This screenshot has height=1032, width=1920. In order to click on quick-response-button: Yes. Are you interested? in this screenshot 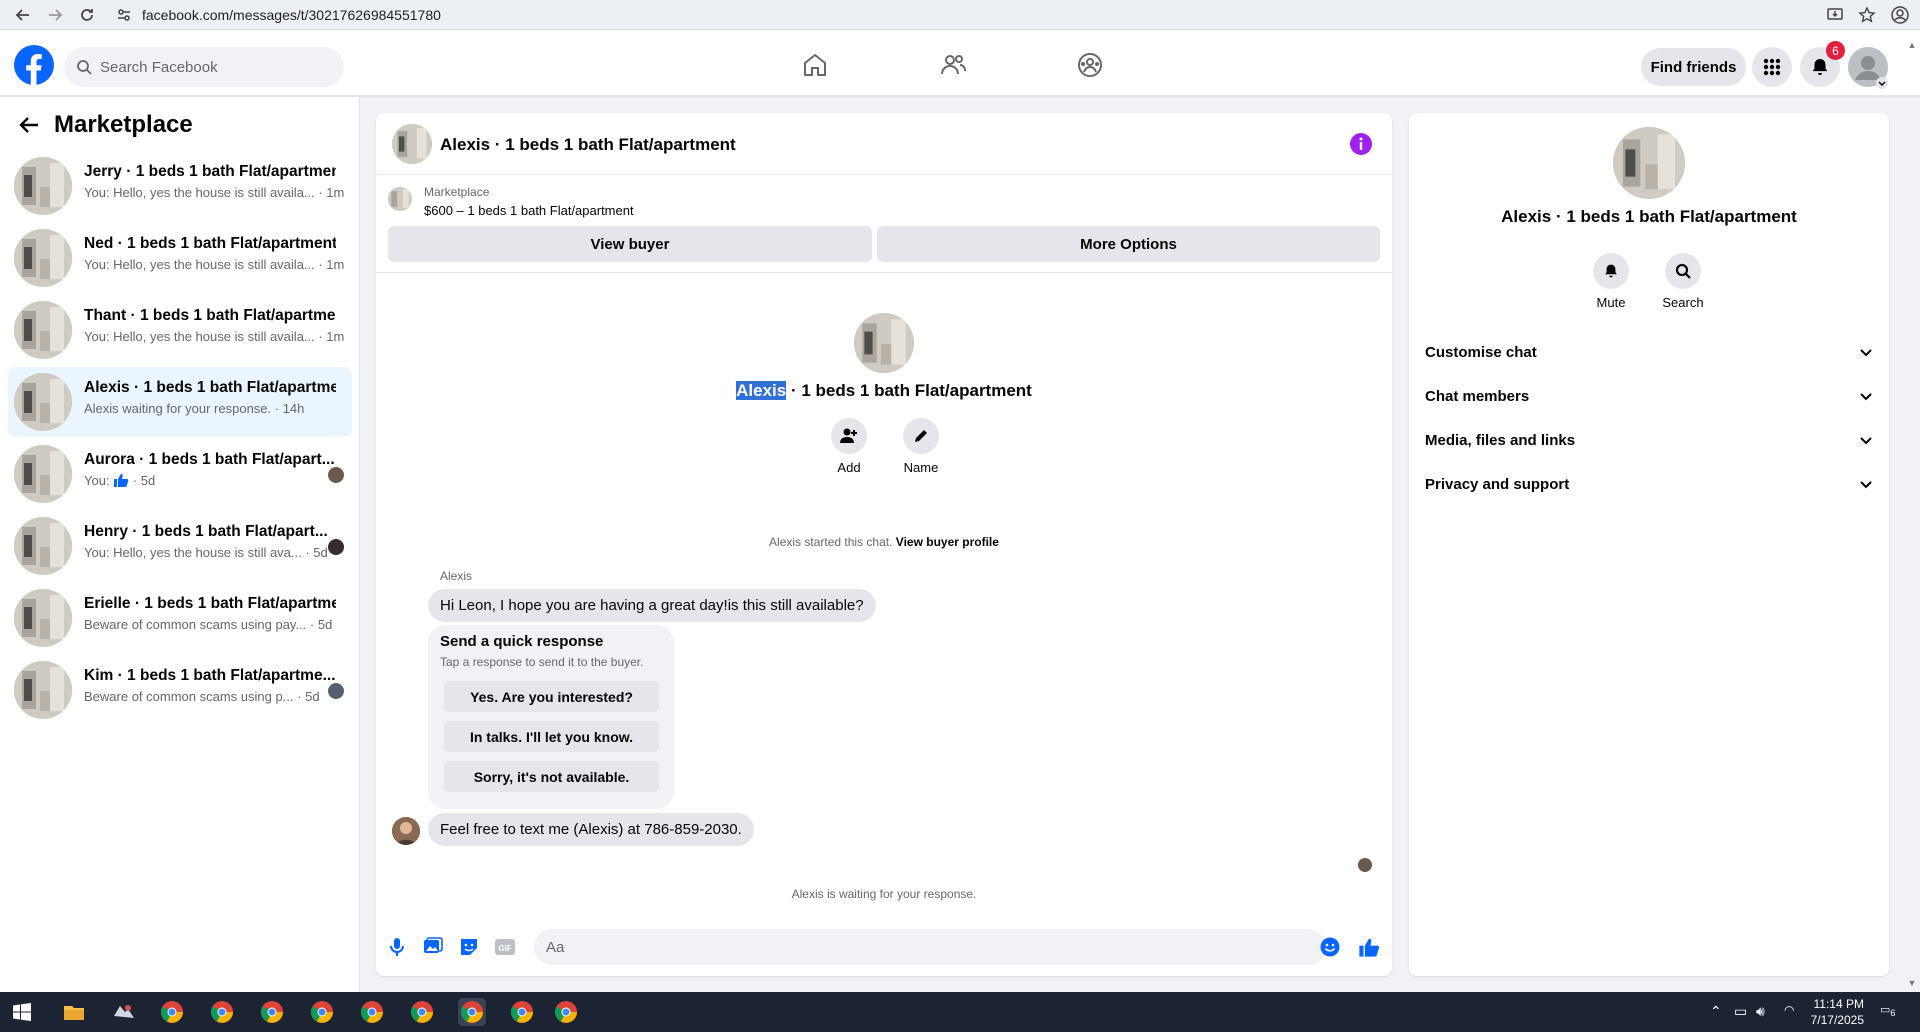, I will do `click(551, 696)`.